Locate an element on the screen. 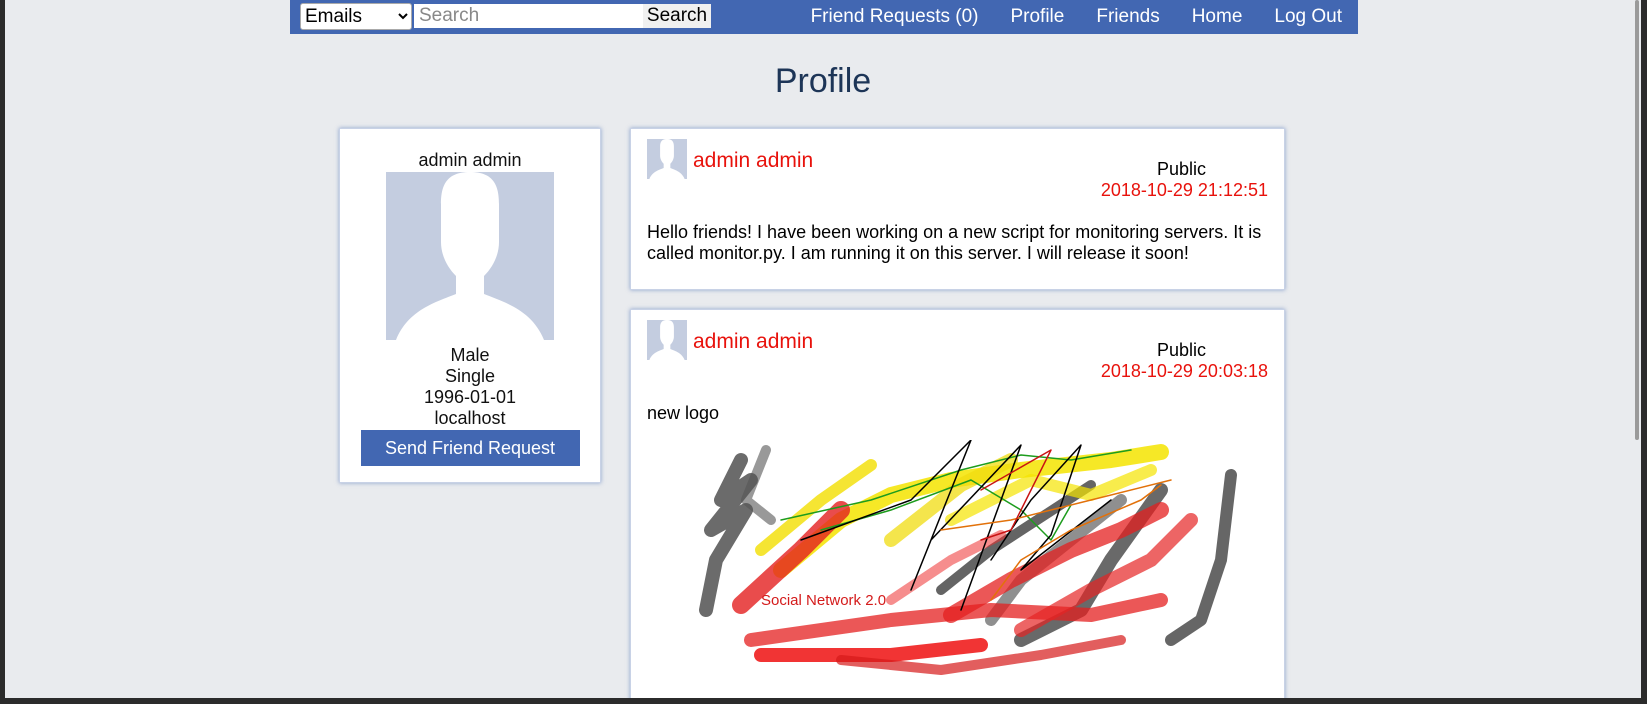 This screenshot has height=704, width=1647. profile-info: Male Single 1996-01-01 localhost is located at coordinates (470, 387).